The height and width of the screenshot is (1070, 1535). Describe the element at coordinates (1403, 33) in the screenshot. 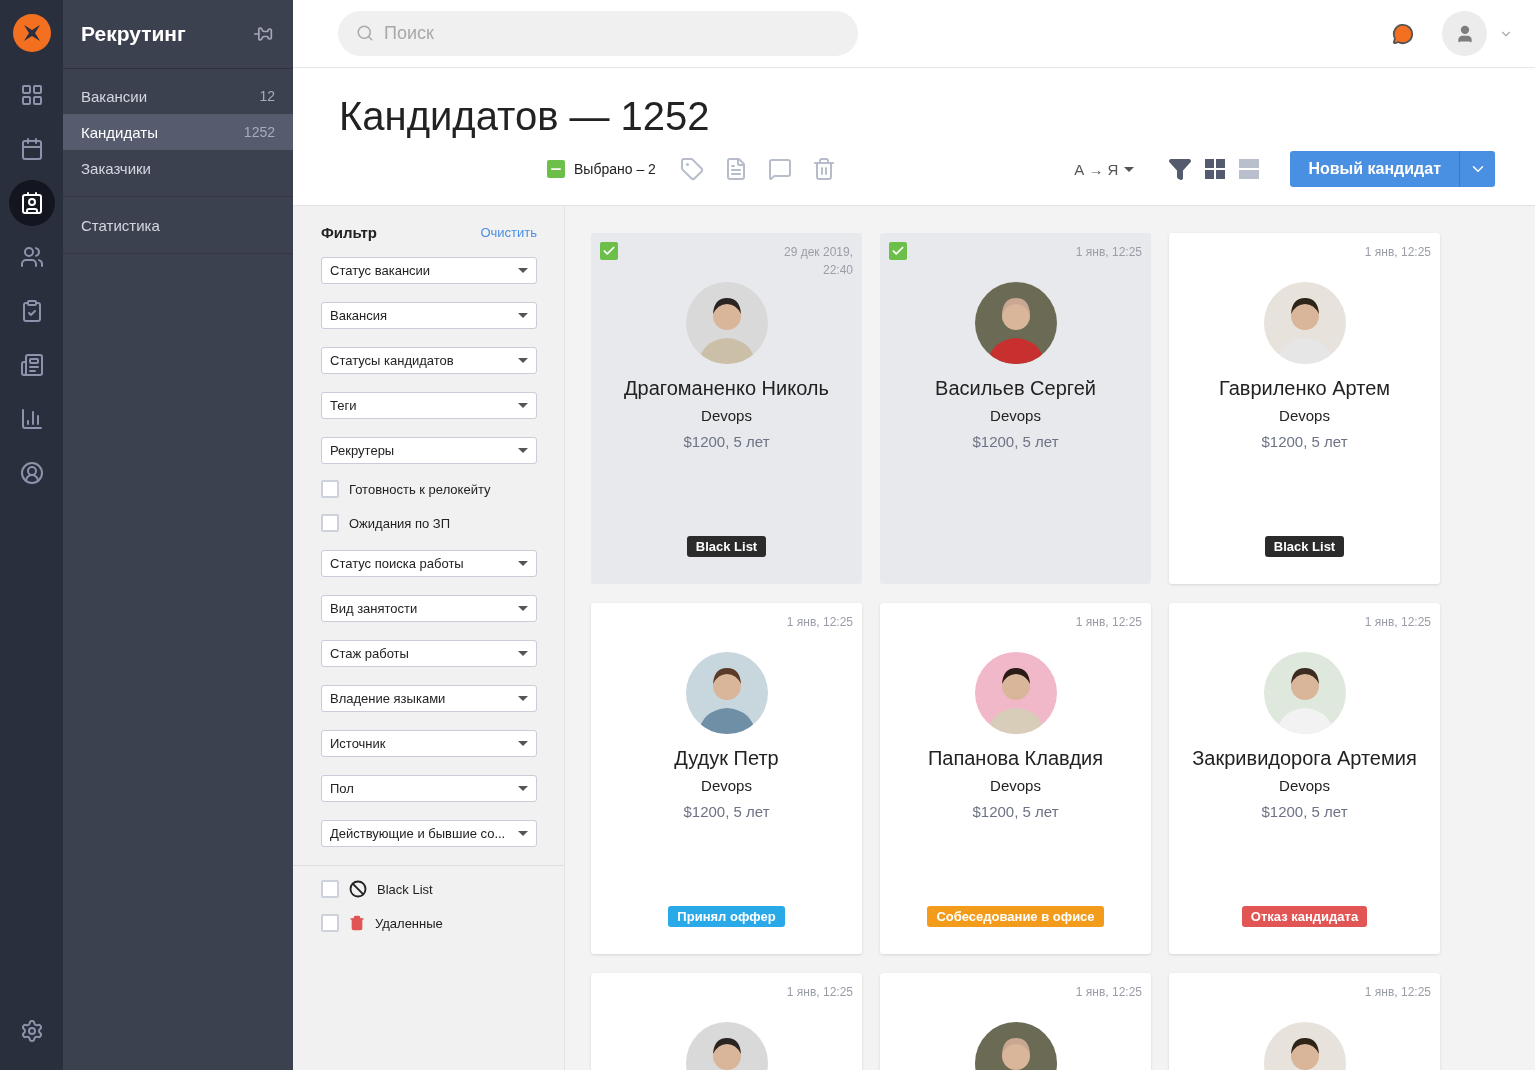

I see `notification-icon` at that location.